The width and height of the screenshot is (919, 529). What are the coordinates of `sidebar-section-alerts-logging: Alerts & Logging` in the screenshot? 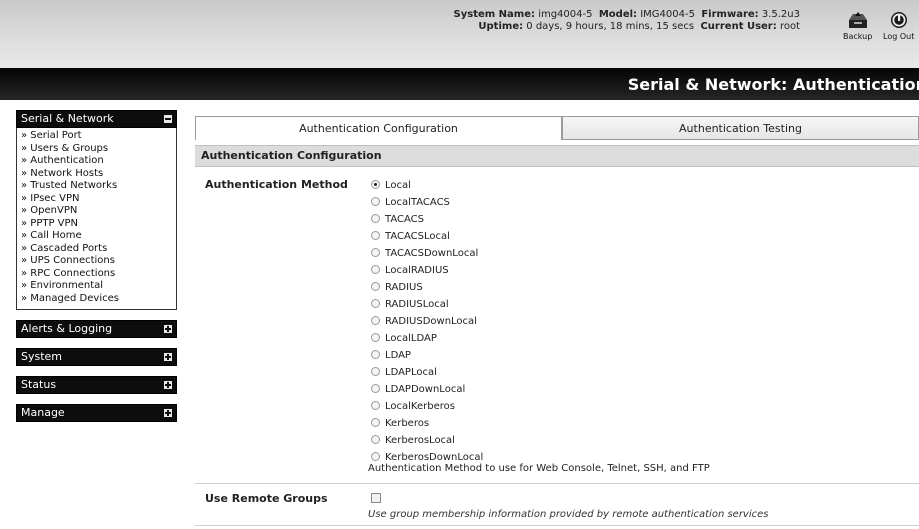 It's located at (96, 329).